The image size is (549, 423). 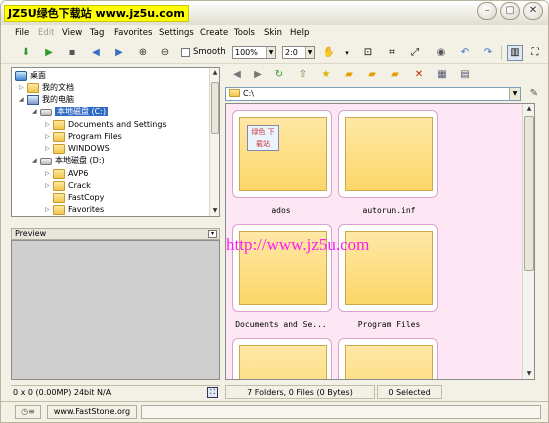 What do you see at coordinates (97, 33) in the screenshot?
I see `menu-tag: Tag` at bounding box center [97, 33].